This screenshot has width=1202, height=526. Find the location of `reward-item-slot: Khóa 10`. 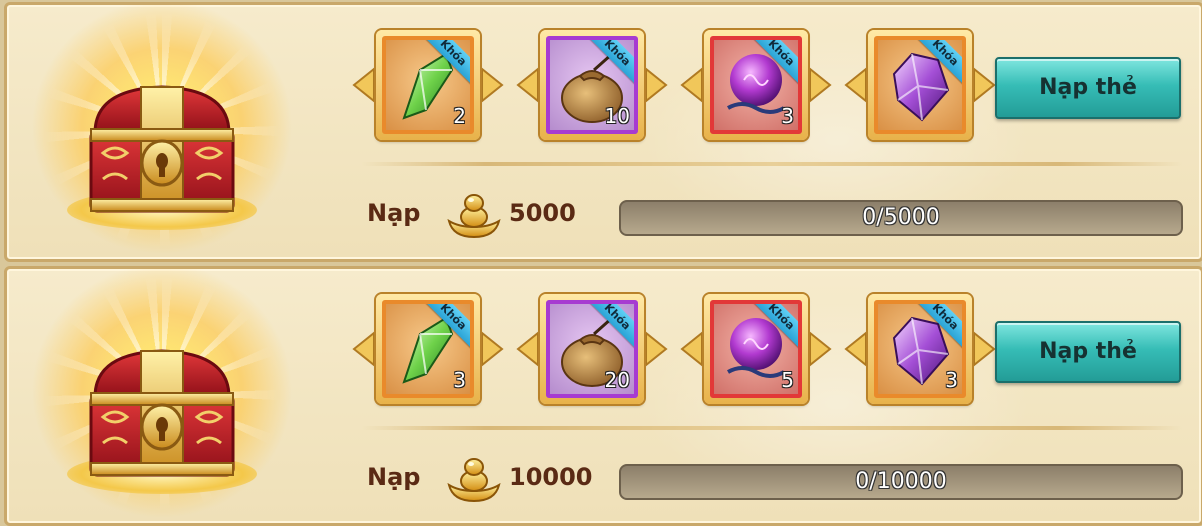

reward-item-slot: Khóa 10 is located at coordinates (592, 86).